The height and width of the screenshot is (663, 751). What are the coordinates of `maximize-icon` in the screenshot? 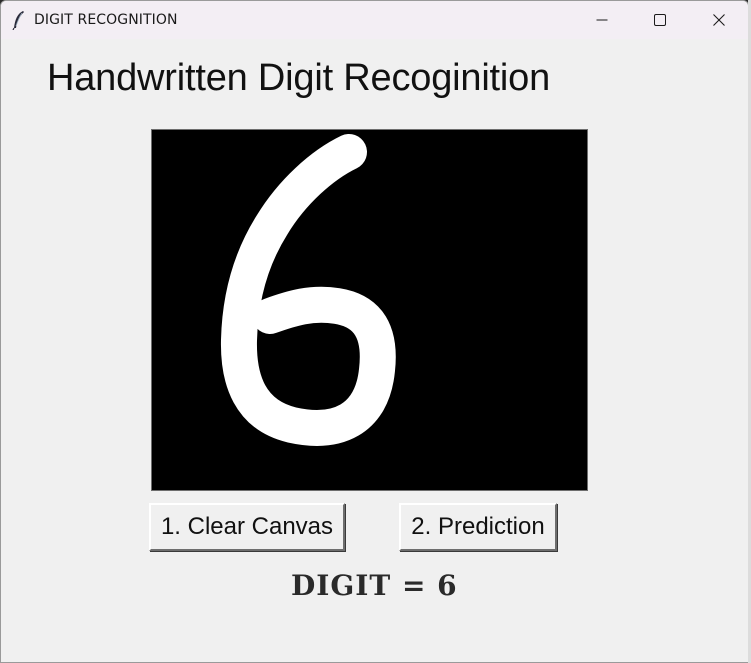 It's located at (660, 20).